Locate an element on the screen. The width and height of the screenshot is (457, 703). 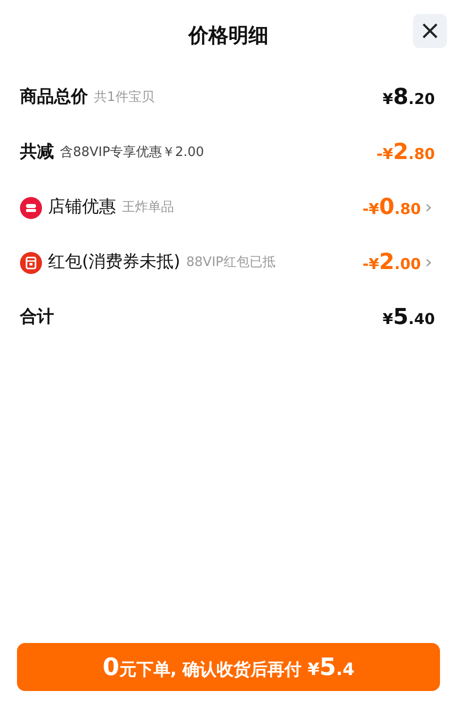
price-amount: -¥2.80 is located at coordinates (405, 153).